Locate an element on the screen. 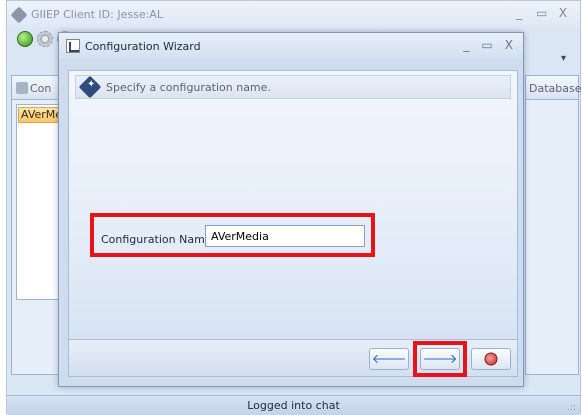 Image resolution: width=582 pixels, height=415 pixels. tab-database: Database is located at coordinates (554, 88).